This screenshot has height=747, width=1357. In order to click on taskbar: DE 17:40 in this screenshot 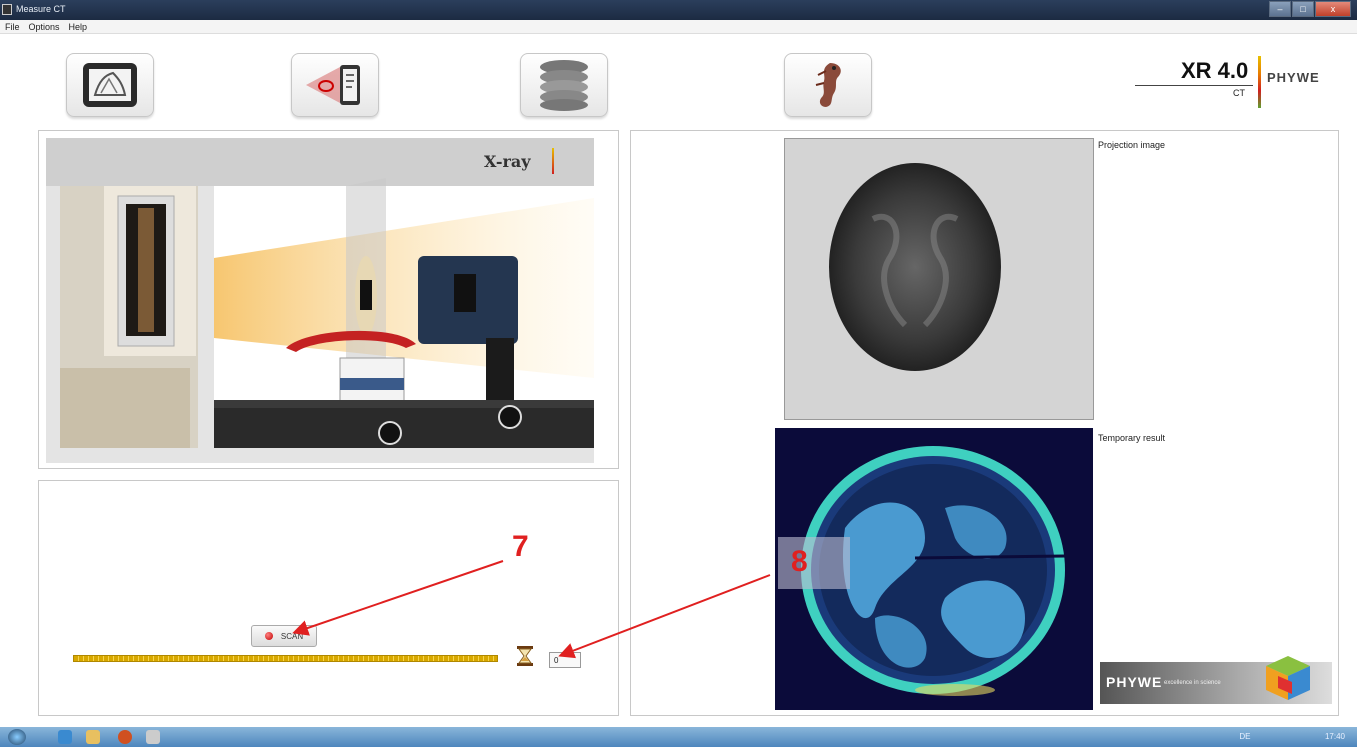, I will do `click(678, 737)`.